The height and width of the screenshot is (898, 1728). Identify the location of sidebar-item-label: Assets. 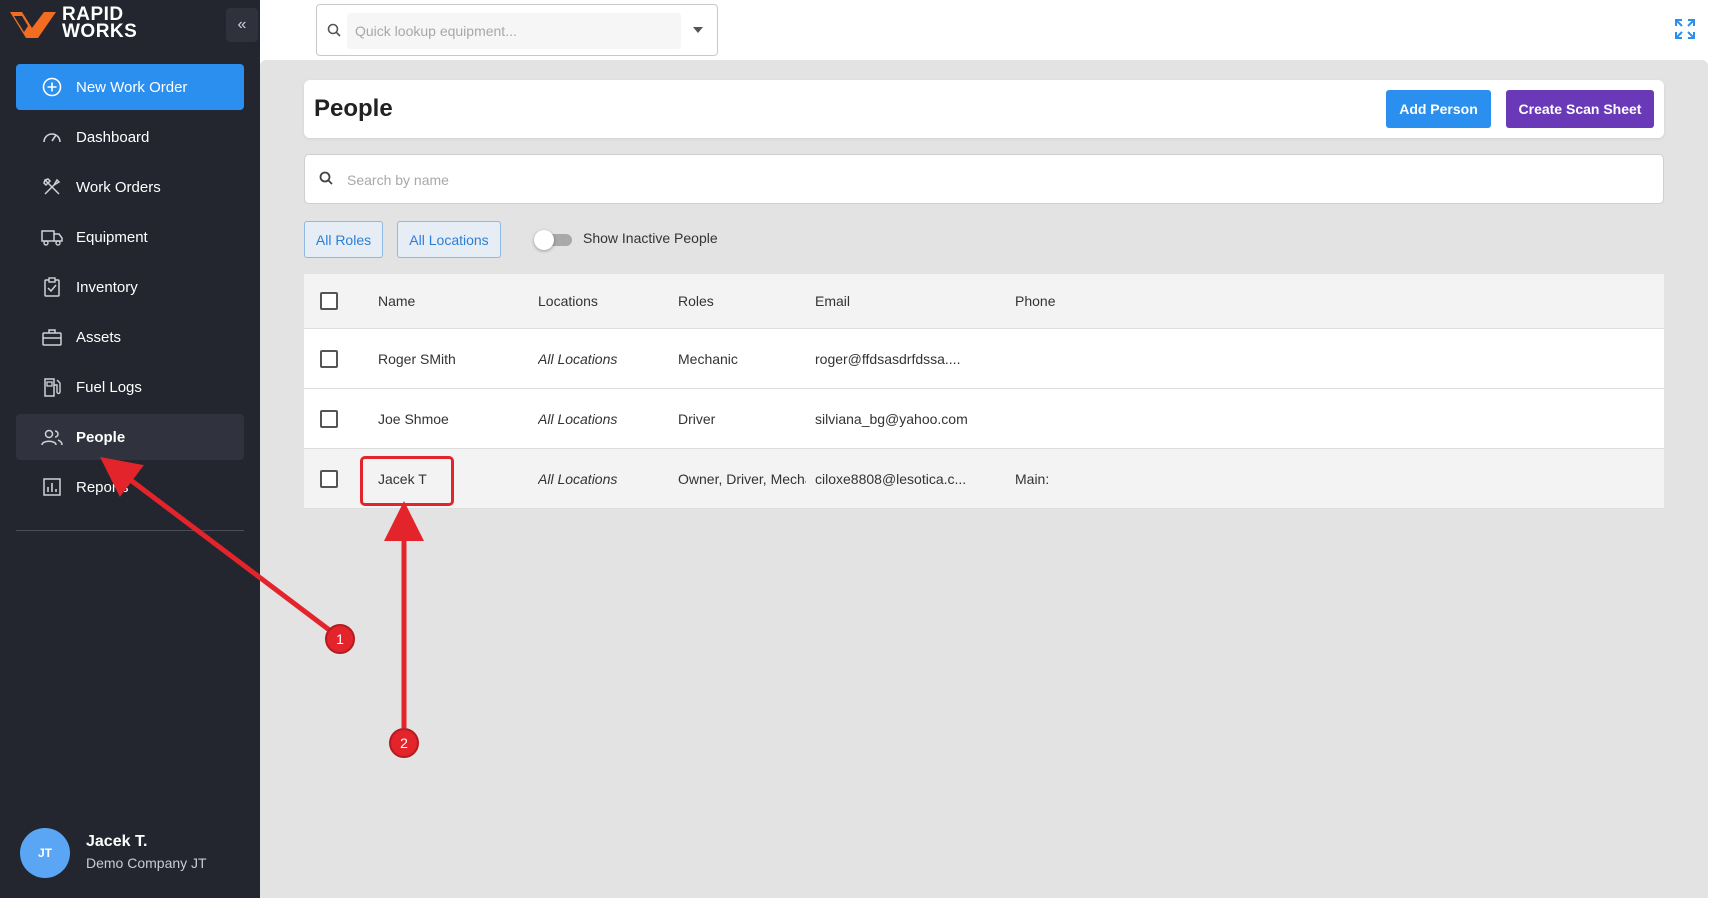
(99, 337).